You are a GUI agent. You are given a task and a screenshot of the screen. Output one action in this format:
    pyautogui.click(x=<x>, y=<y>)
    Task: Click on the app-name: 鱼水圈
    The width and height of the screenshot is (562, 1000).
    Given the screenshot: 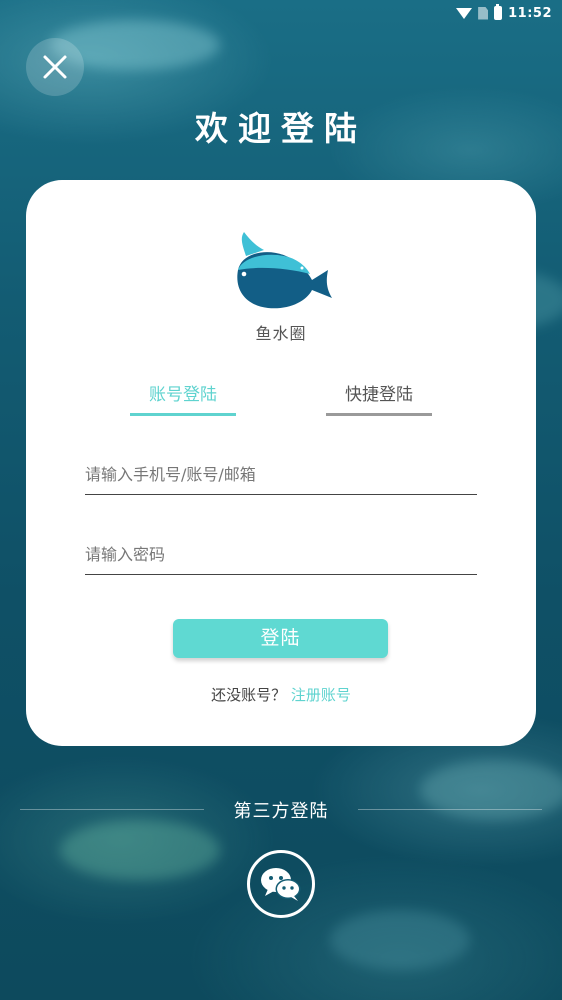 What is the action you would take?
    pyautogui.click(x=281, y=333)
    